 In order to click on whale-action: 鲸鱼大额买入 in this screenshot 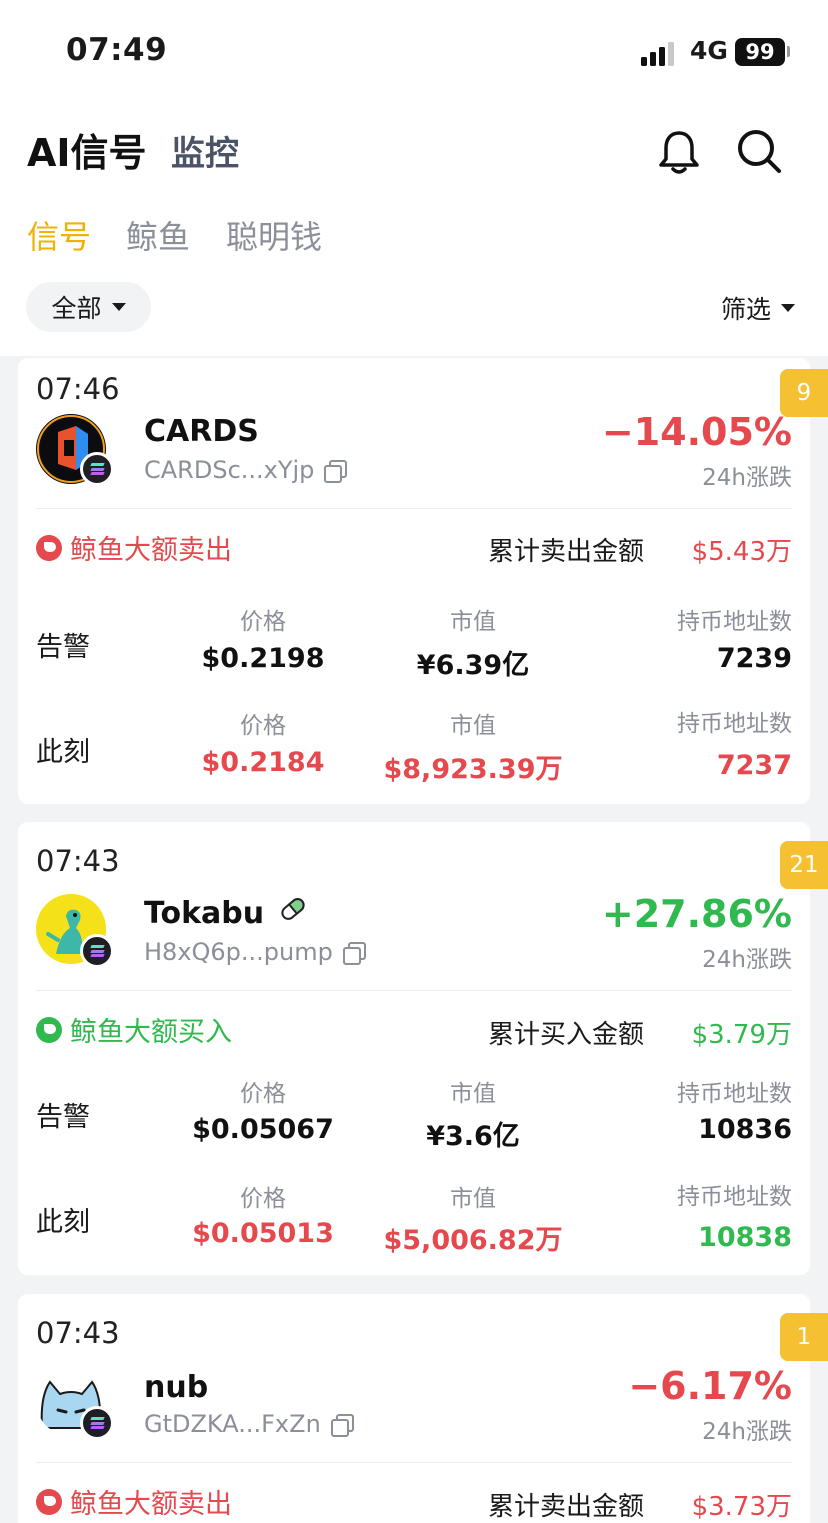, I will do `click(134, 1029)`.